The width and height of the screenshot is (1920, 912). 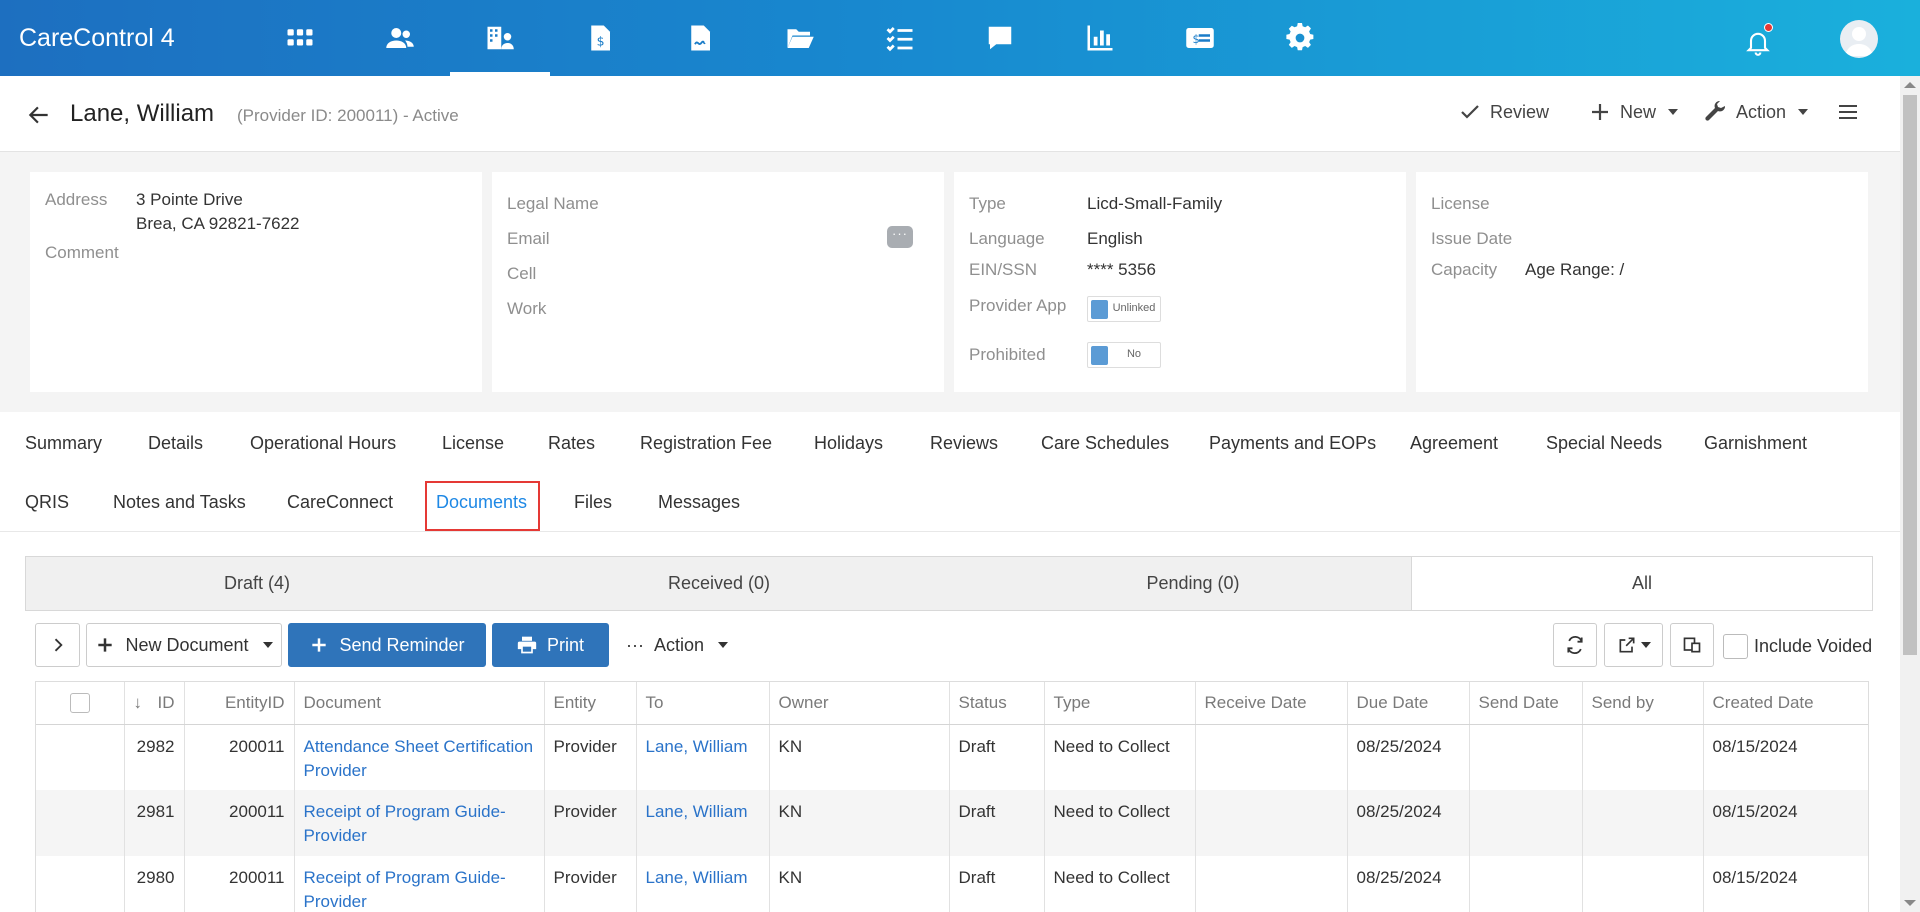 I want to click on type-label: Type, so click(x=987, y=203).